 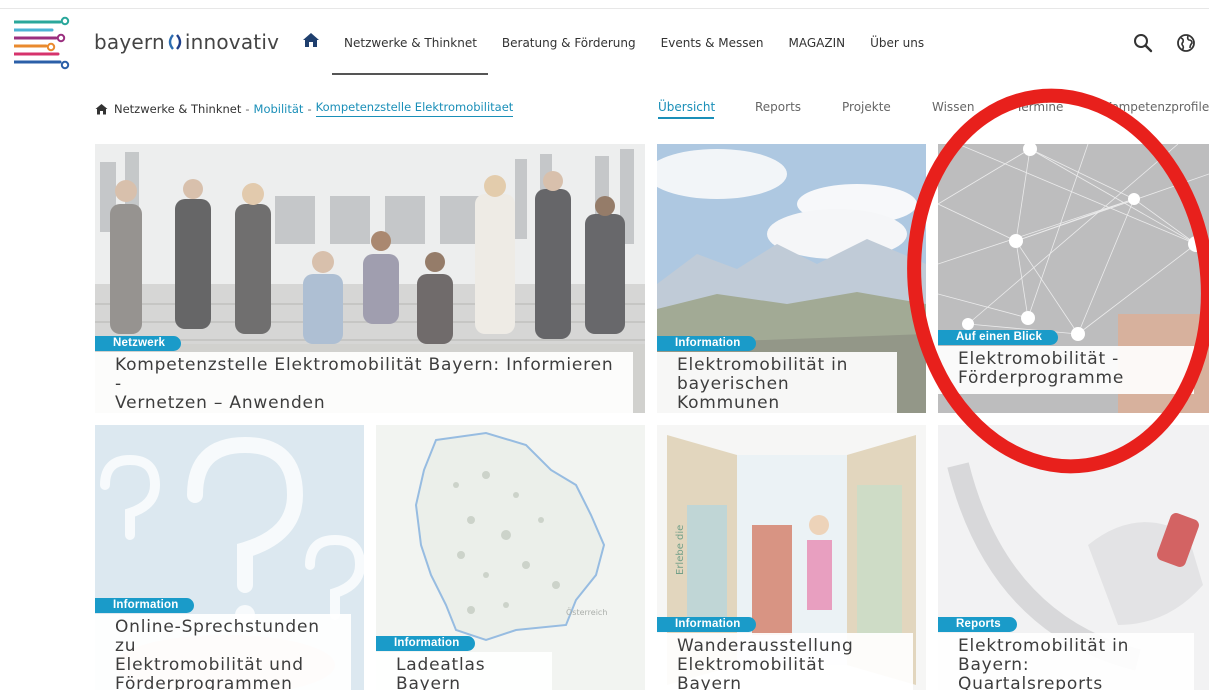 What do you see at coordinates (765, 646) in the screenshot?
I see `tile-title-line: Wanderausstellung` at bounding box center [765, 646].